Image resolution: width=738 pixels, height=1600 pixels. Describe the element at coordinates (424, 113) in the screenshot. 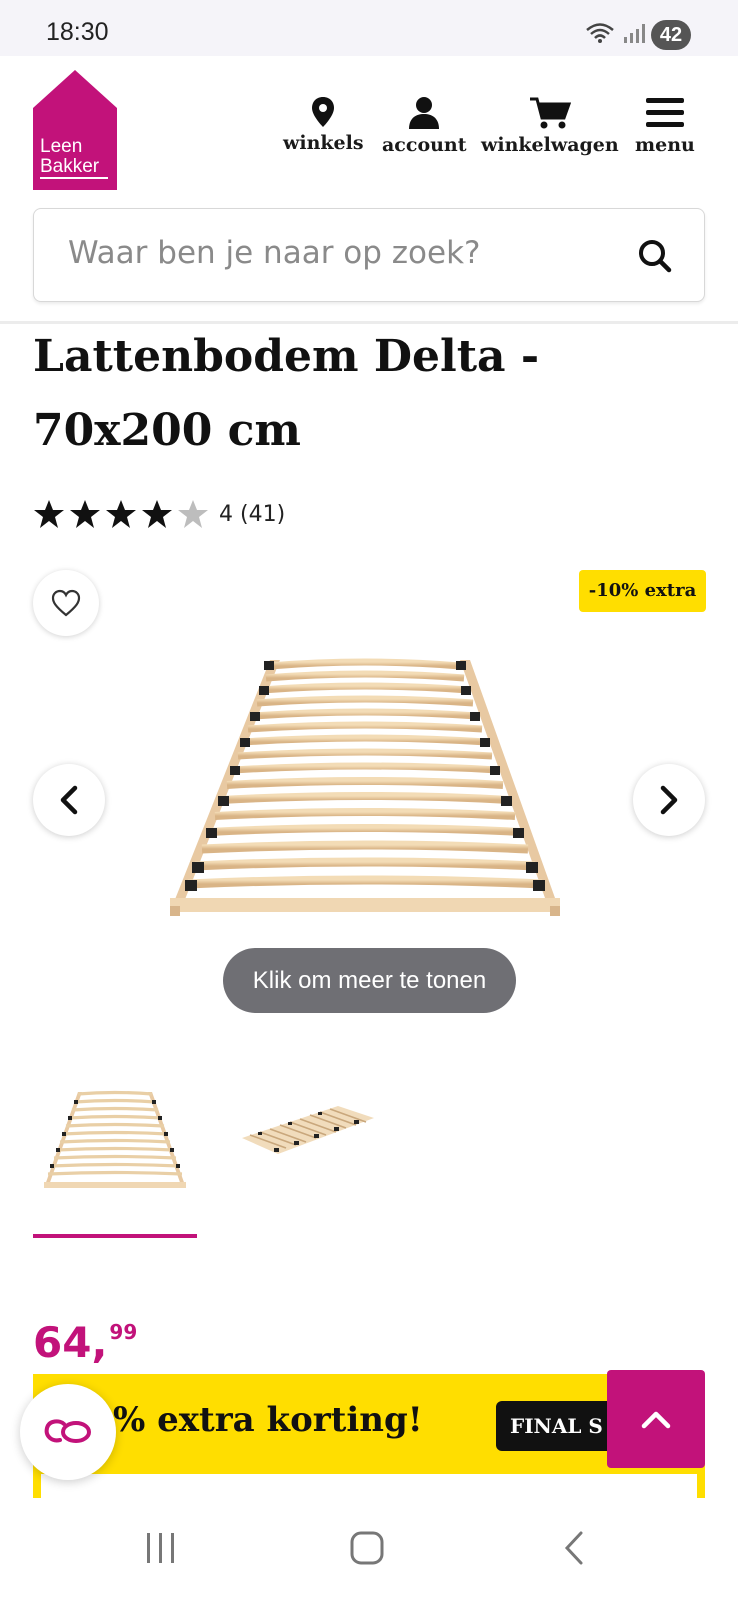

I see `user-icon` at that location.